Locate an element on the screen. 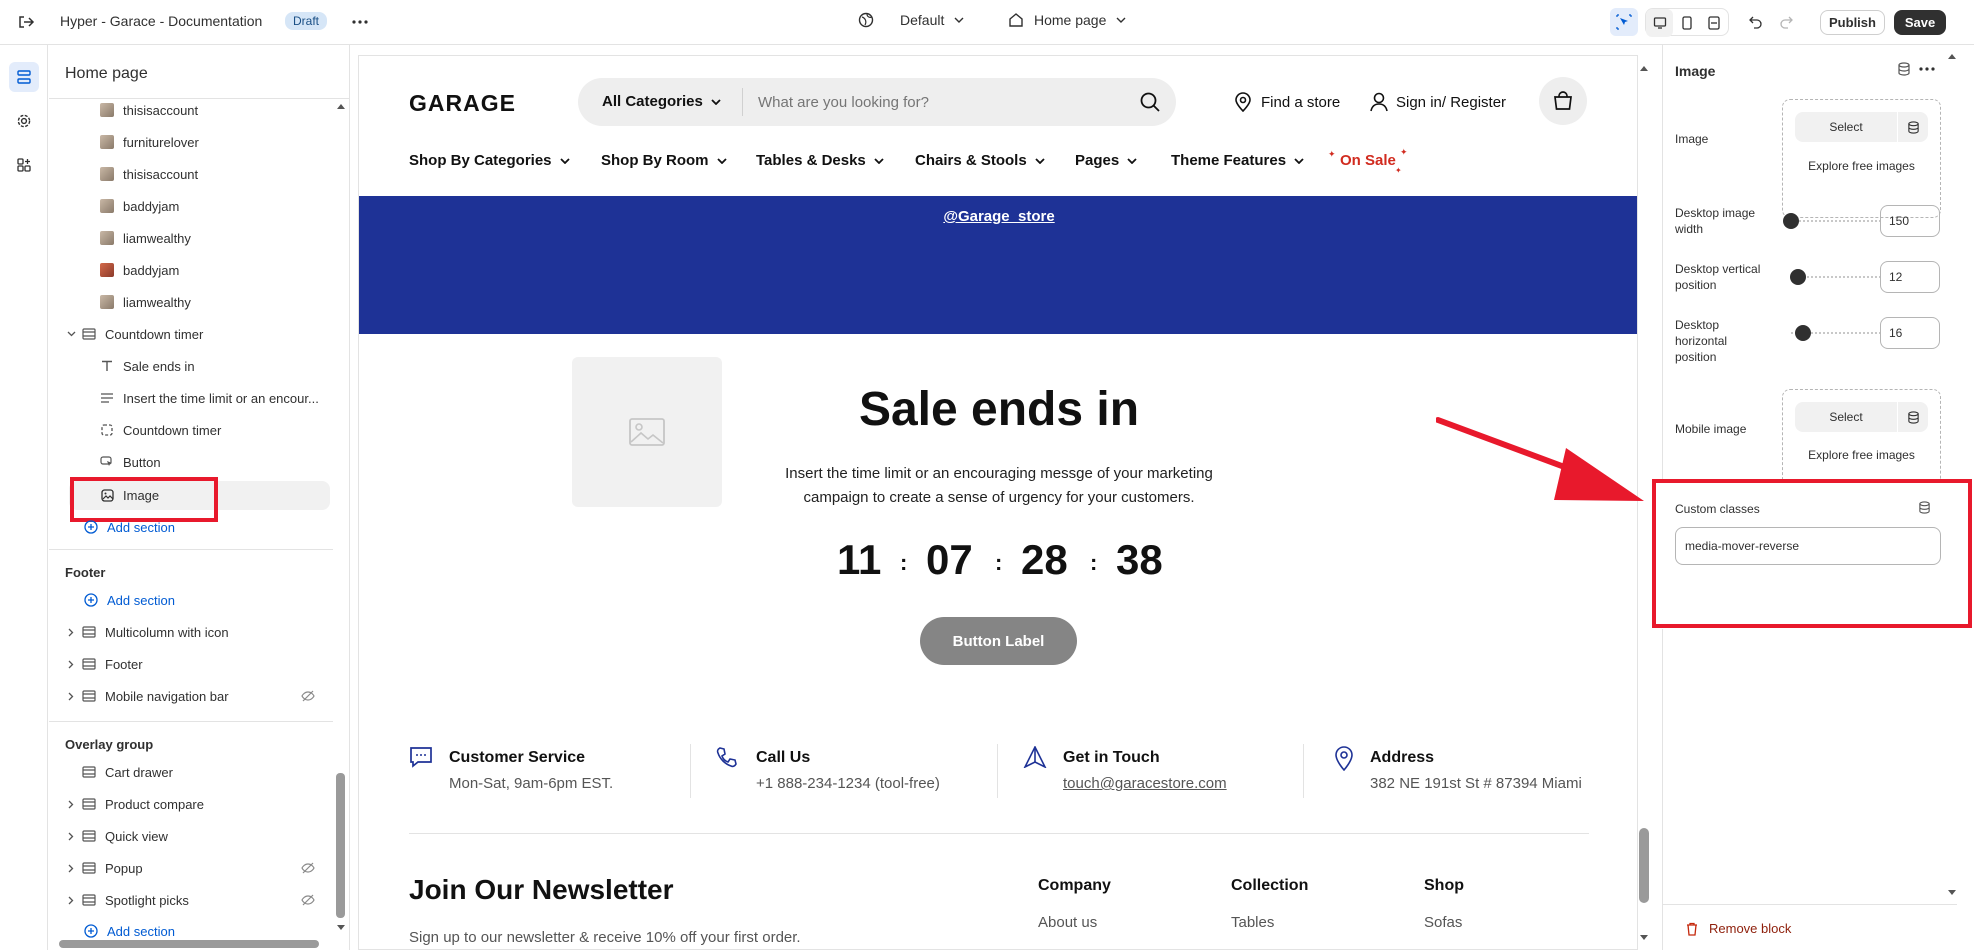 This screenshot has width=1974, height=950. preview-scrollbar is located at coordinates (1644, 865).